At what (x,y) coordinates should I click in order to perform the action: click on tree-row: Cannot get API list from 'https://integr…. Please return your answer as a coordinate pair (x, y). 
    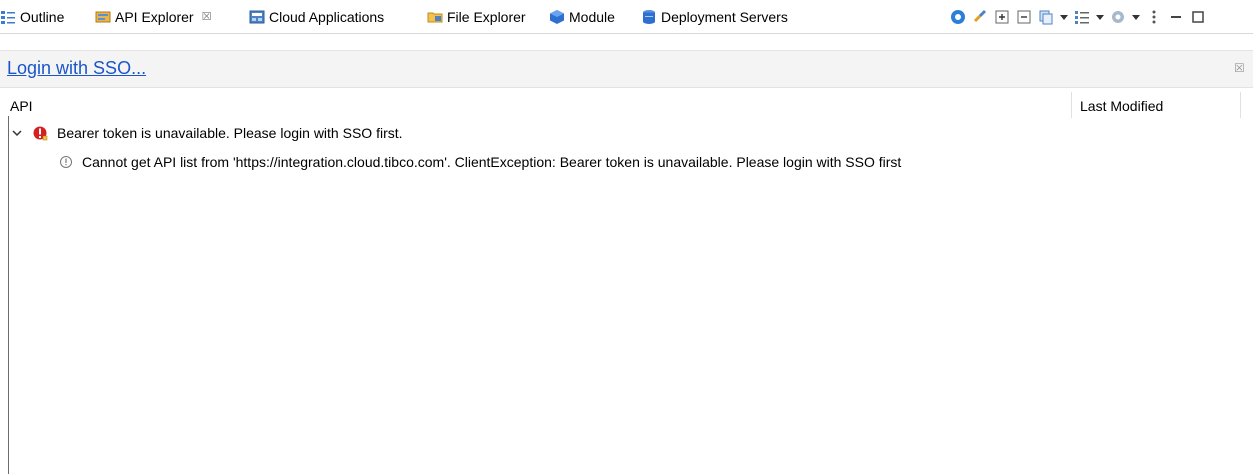
    Looking at the image, I should click on (480, 162).